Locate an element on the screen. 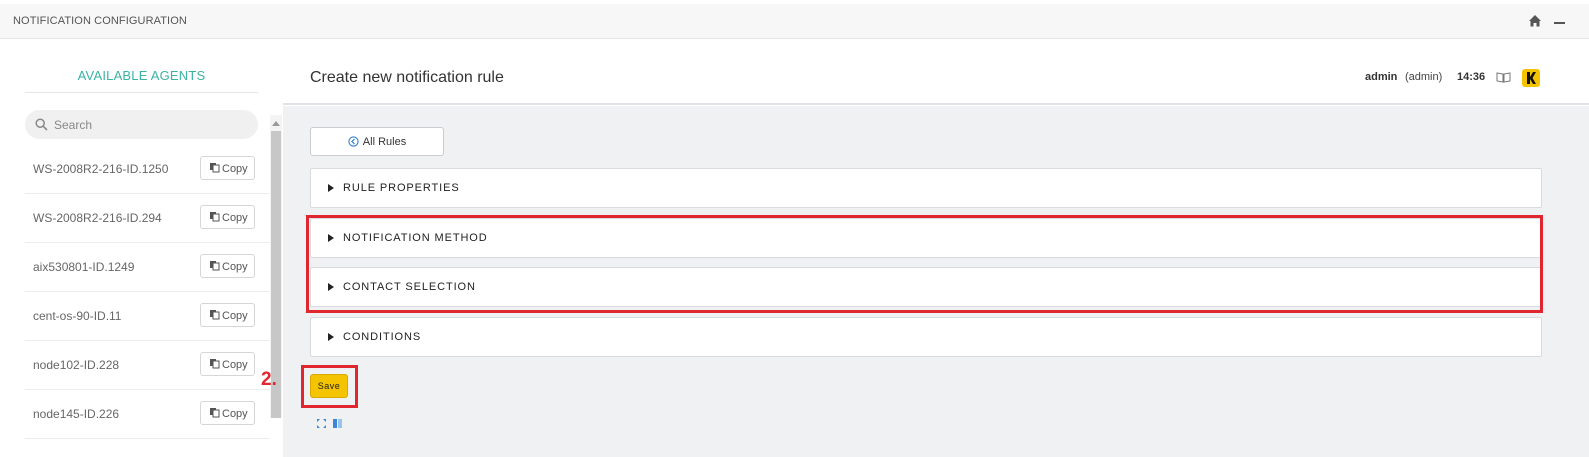  section-label: CONTACT SELECTION is located at coordinates (409, 287).